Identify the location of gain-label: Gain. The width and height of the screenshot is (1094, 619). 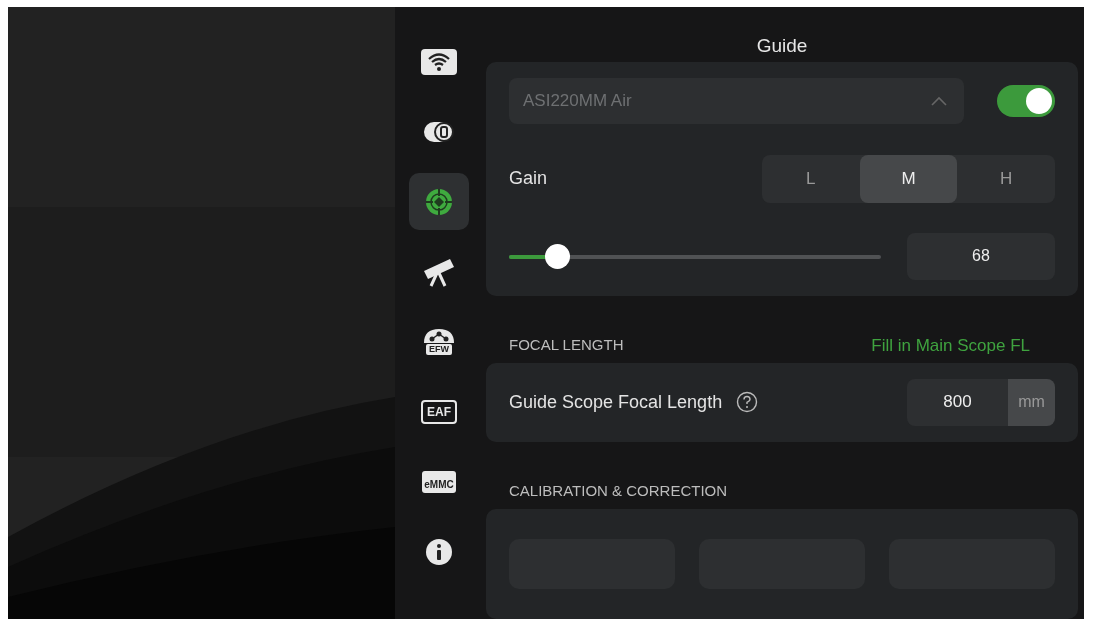
(528, 179).